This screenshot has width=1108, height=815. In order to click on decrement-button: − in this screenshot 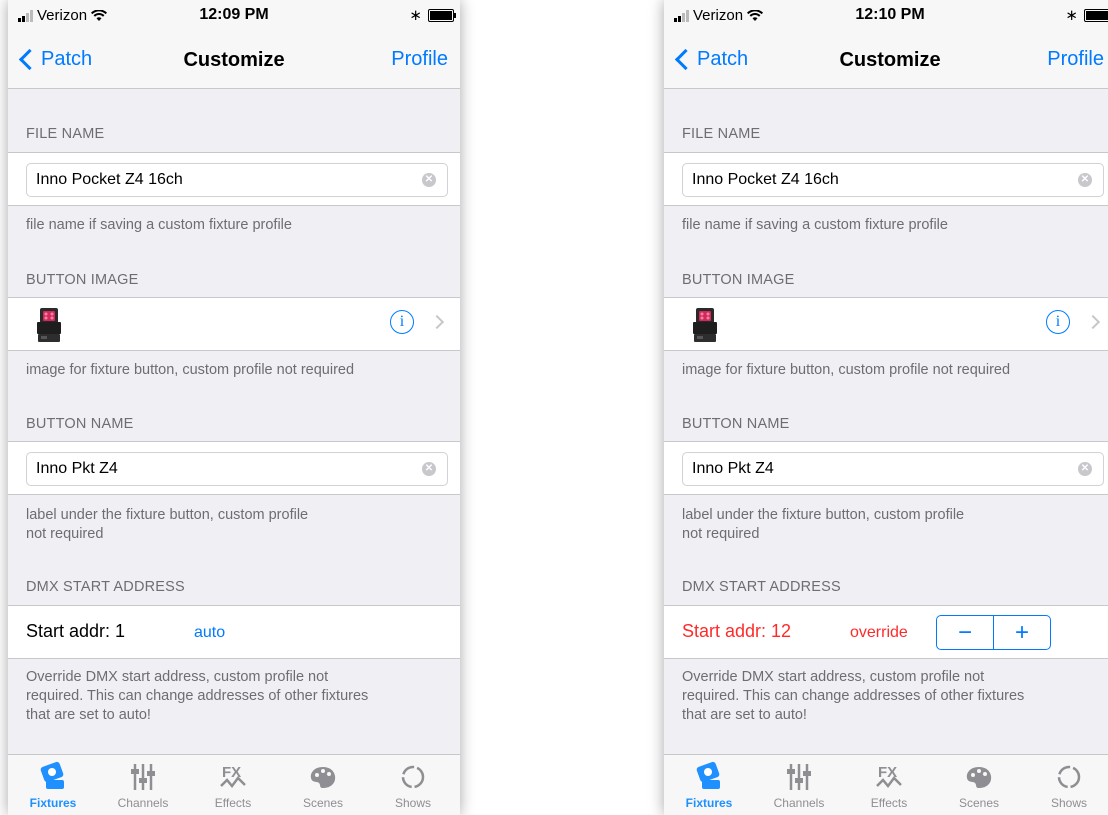, I will do `click(965, 632)`.